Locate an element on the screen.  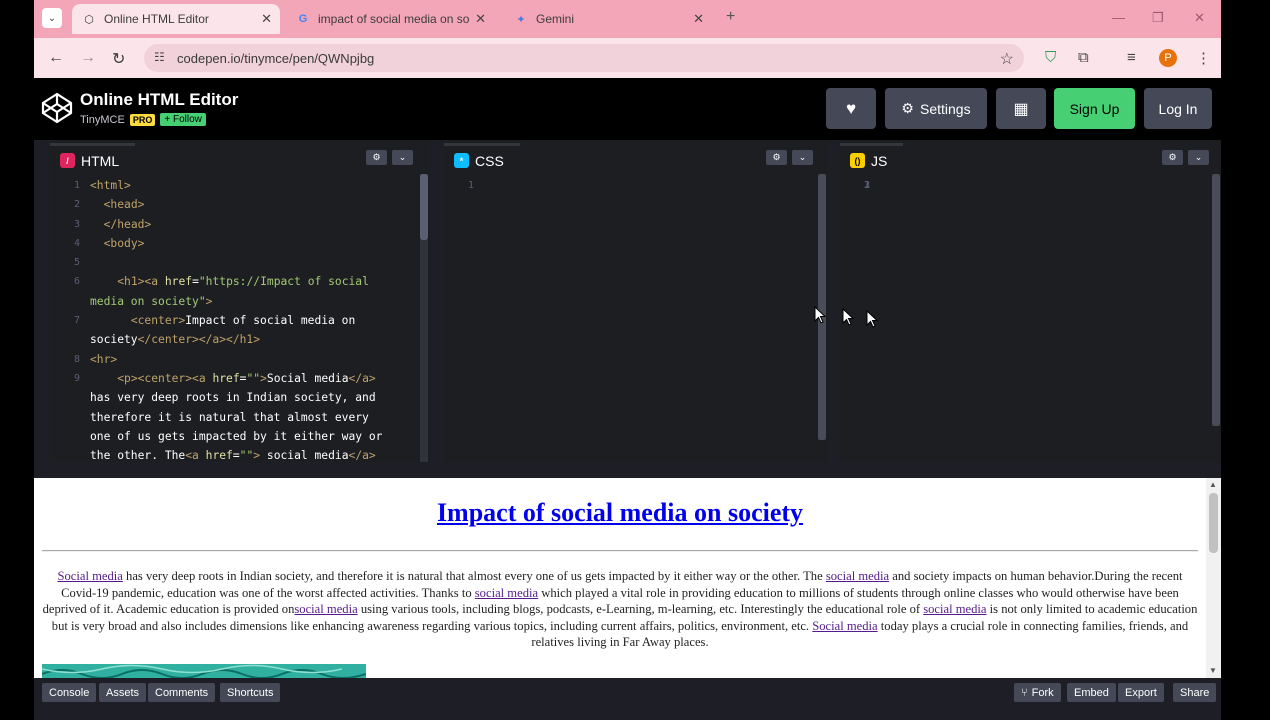
love-button: ♥ is located at coordinates (851, 108).